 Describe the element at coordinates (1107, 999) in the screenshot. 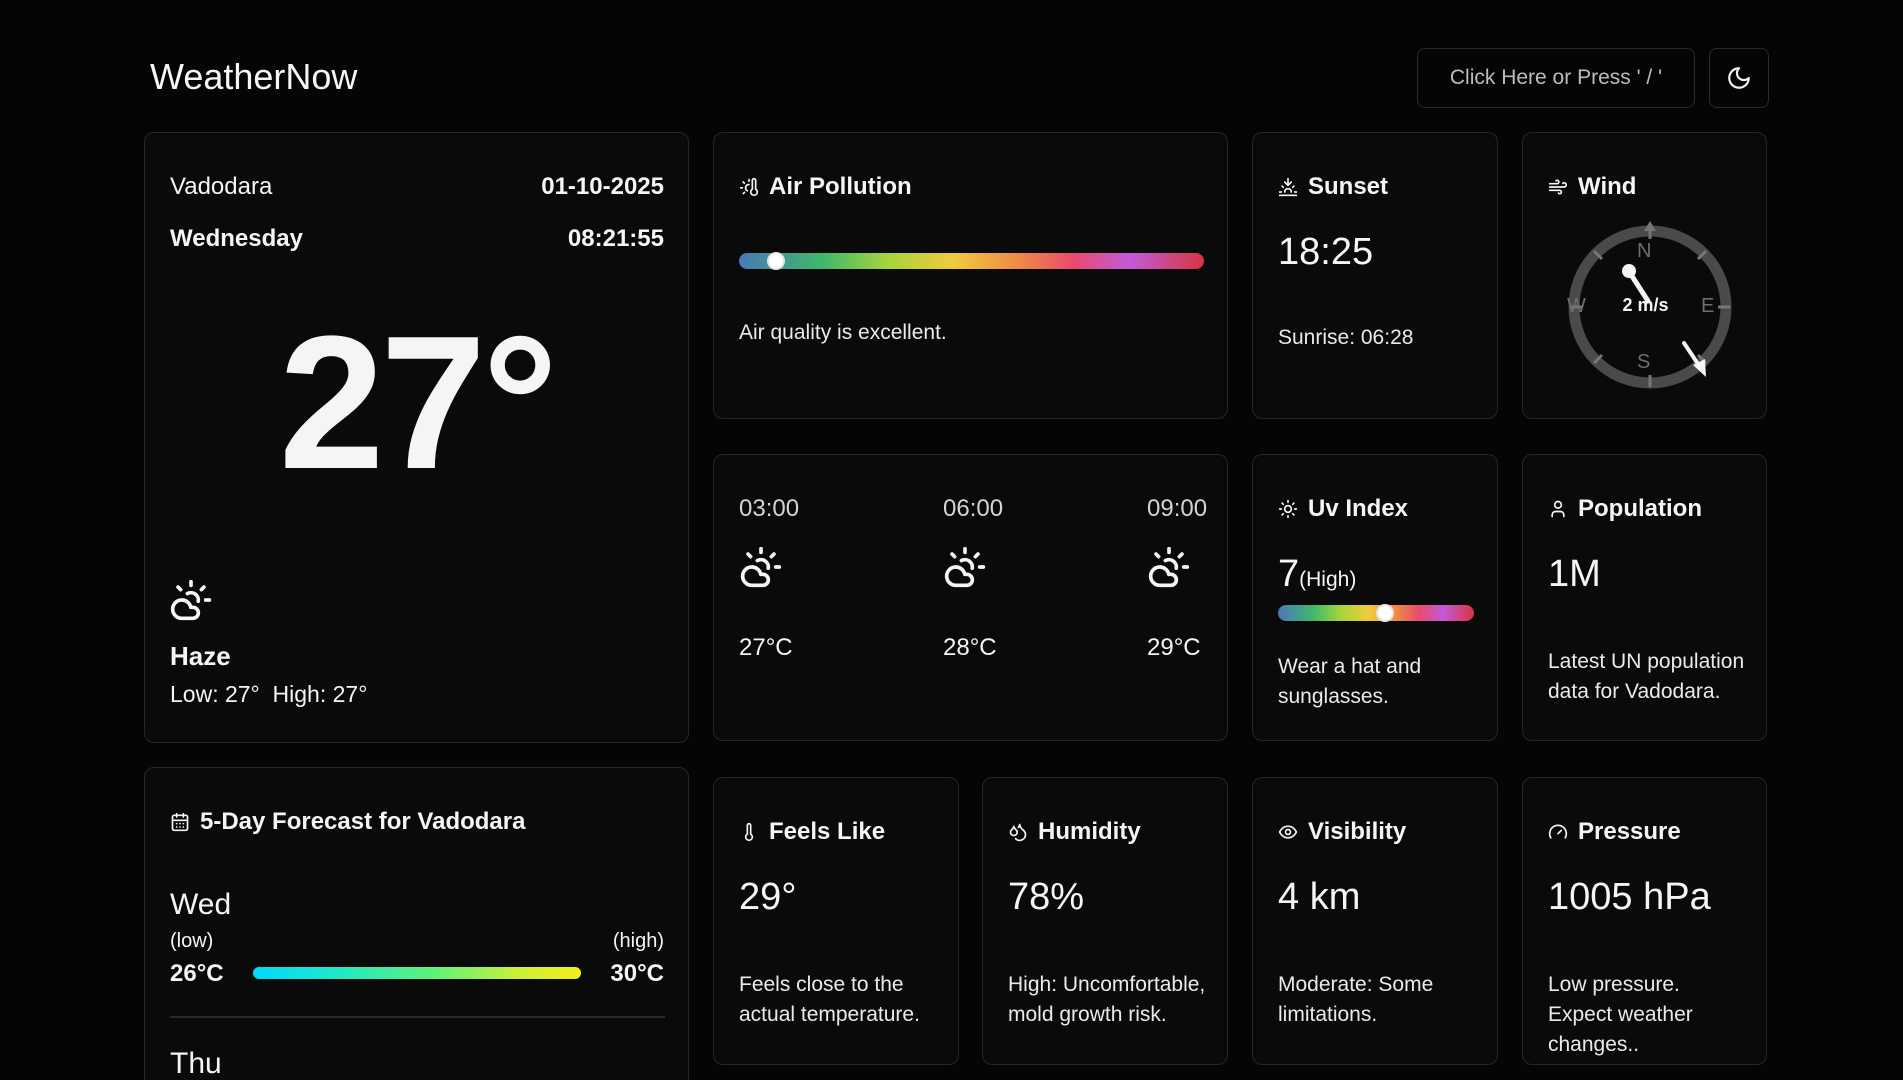

I see `humidity-description: High: Uncomfortable, mold growth risk.` at that location.